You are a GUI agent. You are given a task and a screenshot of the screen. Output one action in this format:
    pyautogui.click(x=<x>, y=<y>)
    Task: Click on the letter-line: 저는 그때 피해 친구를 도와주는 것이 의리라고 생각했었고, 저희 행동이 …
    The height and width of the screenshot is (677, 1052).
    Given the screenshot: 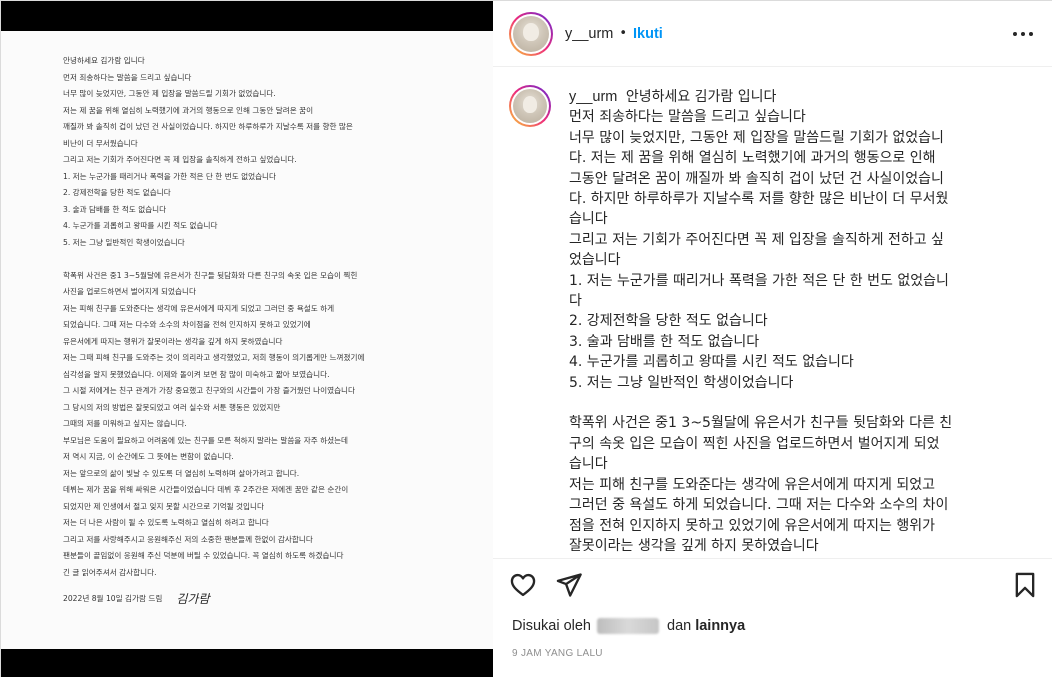 What is the action you would take?
    pyautogui.click(x=214, y=357)
    